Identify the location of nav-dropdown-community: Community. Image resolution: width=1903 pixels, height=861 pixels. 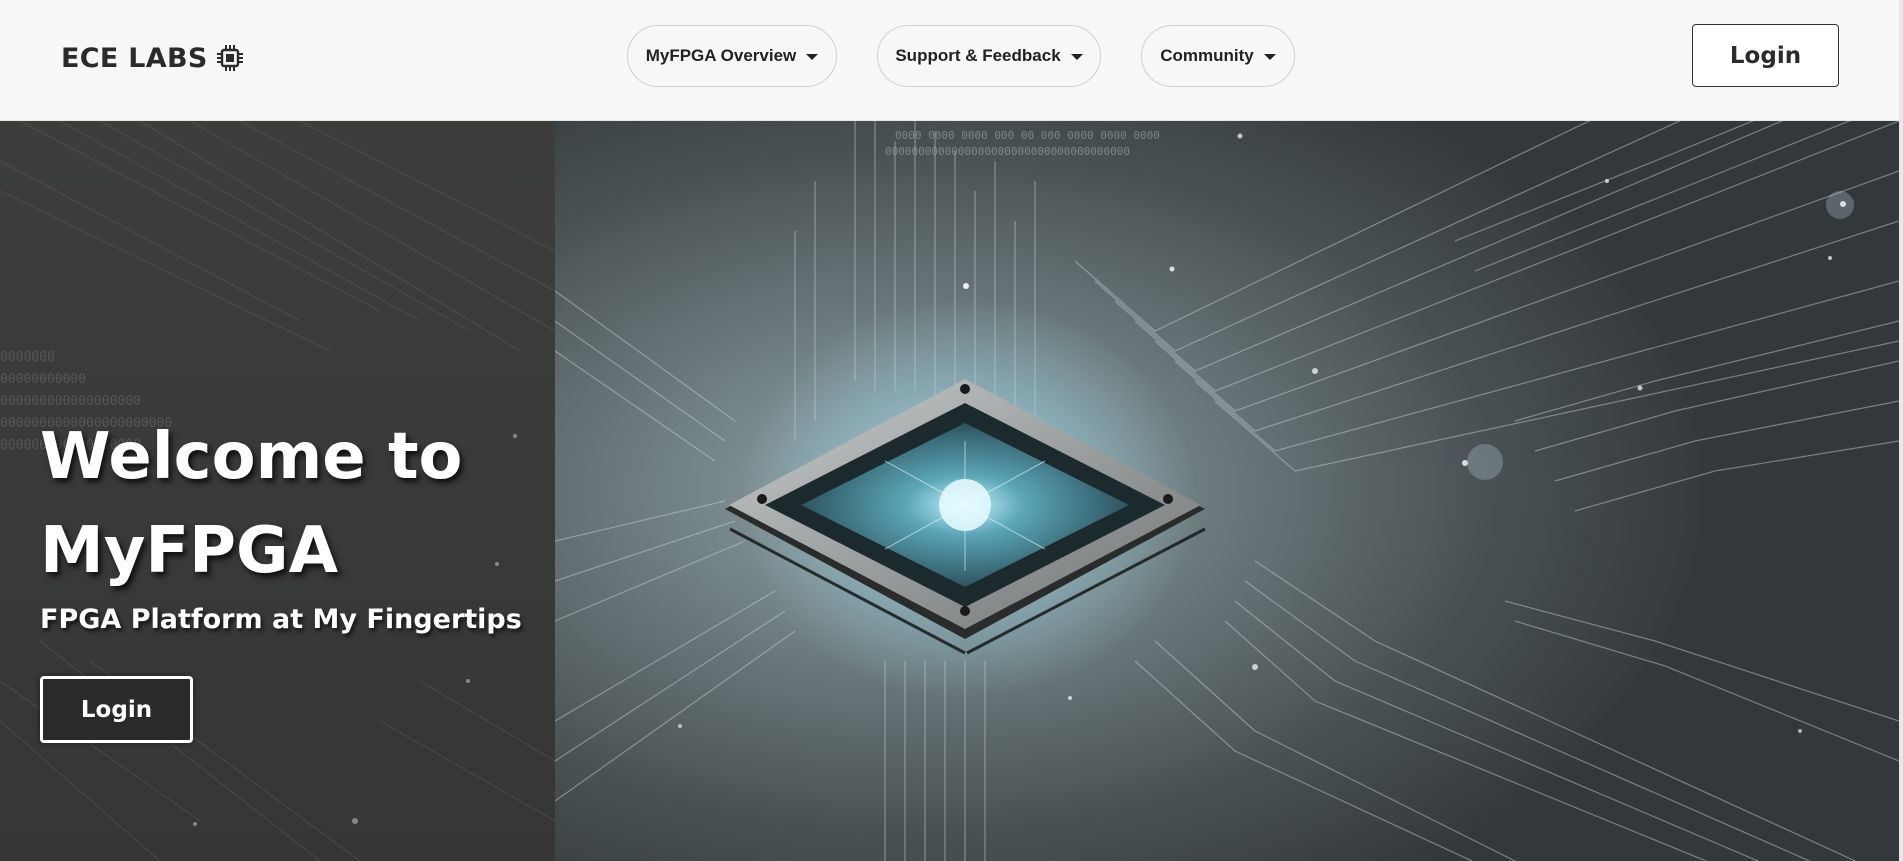
(1218, 56).